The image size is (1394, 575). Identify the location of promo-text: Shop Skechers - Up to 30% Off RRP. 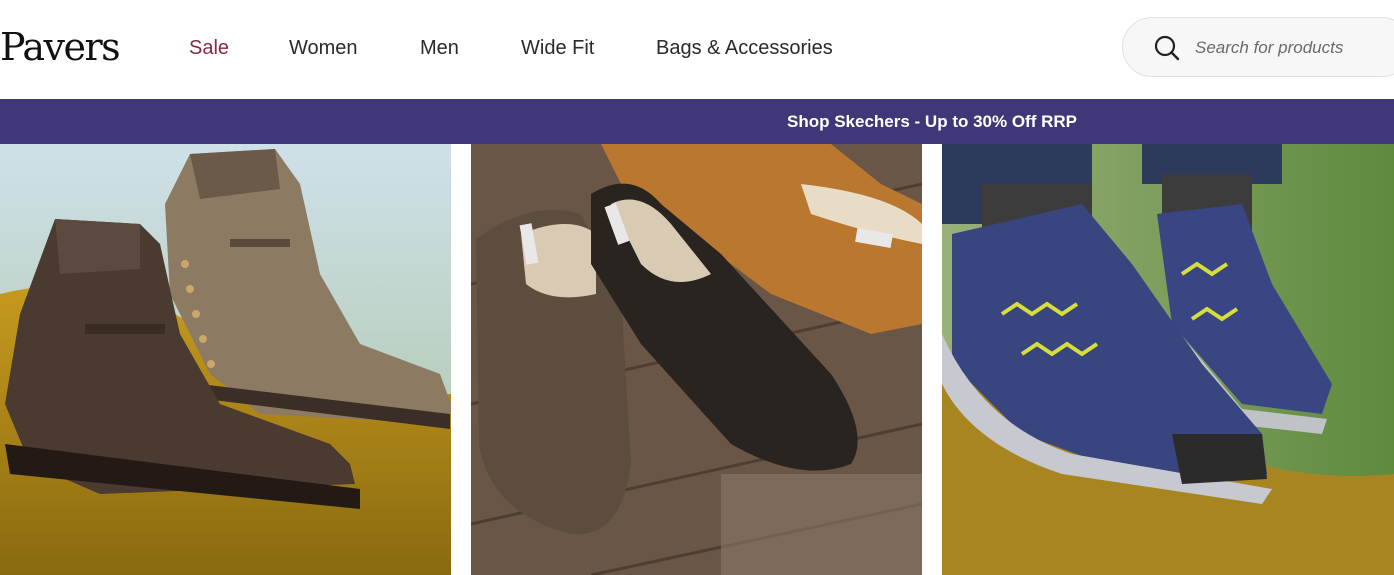
(697, 122).